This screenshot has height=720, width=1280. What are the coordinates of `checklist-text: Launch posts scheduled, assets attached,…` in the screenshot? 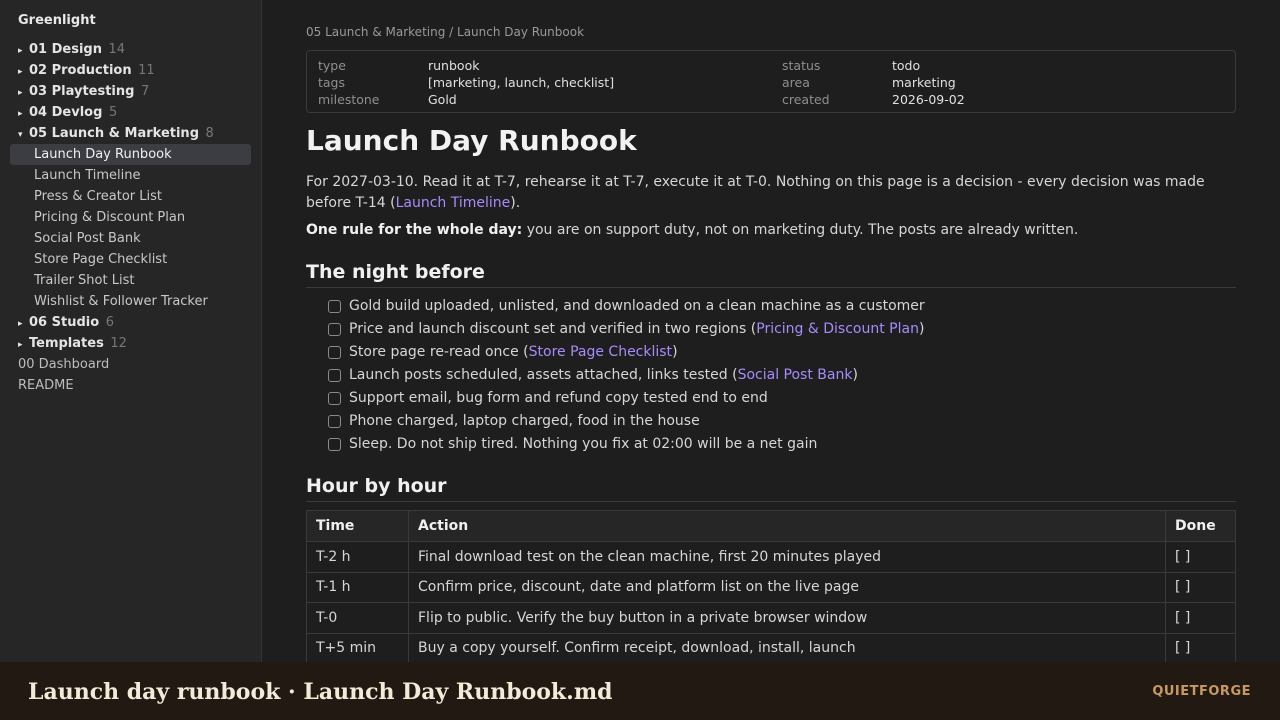 It's located at (543, 375).